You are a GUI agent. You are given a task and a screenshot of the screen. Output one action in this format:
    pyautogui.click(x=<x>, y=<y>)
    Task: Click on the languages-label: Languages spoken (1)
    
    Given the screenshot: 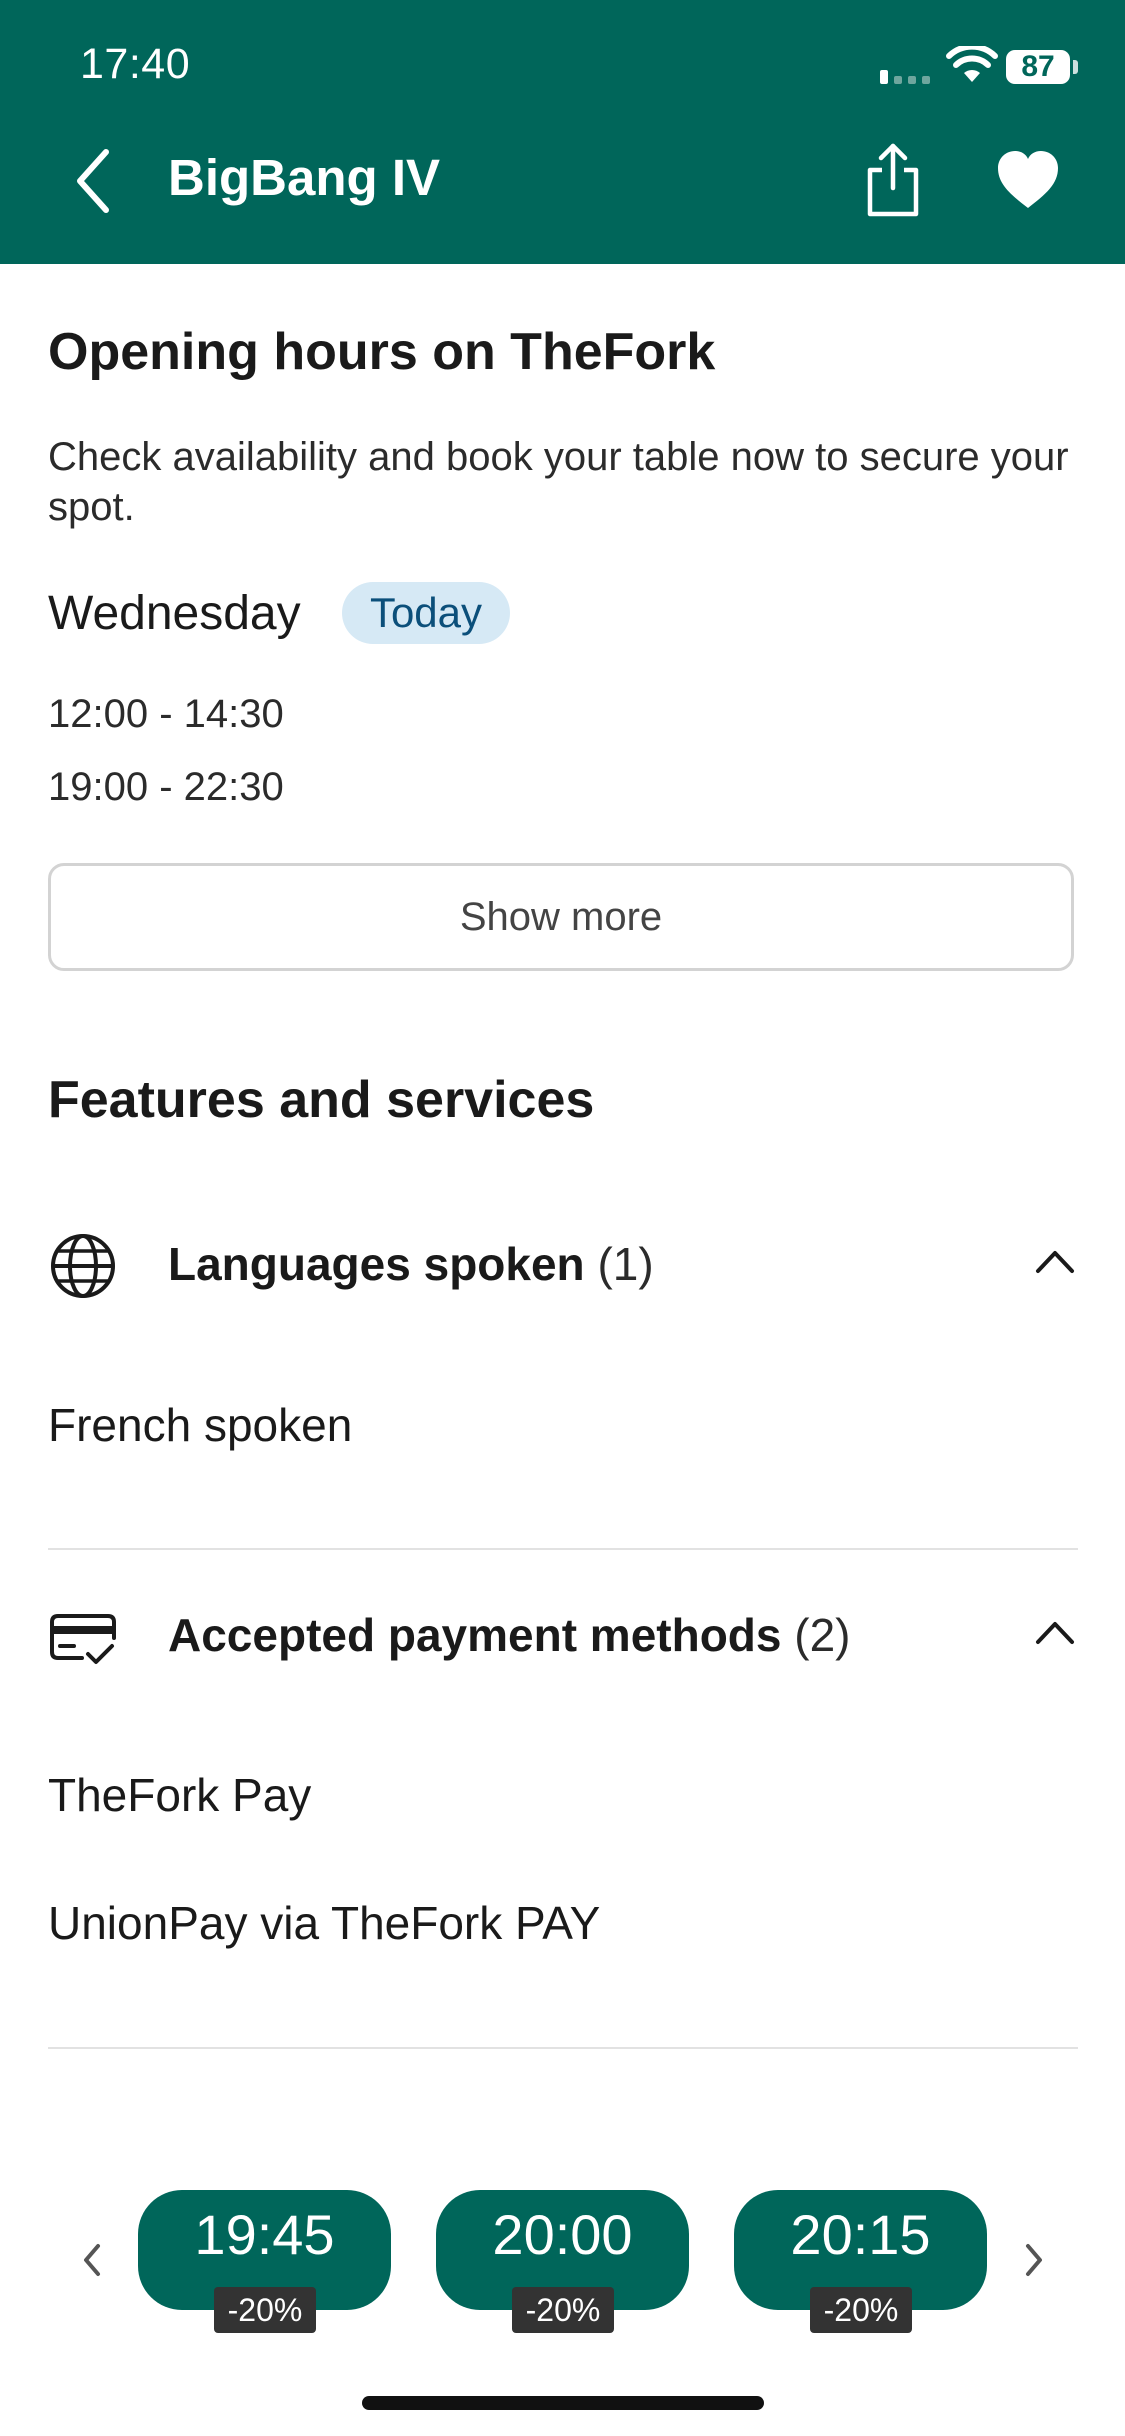 What is the action you would take?
    pyautogui.click(x=411, y=1264)
    